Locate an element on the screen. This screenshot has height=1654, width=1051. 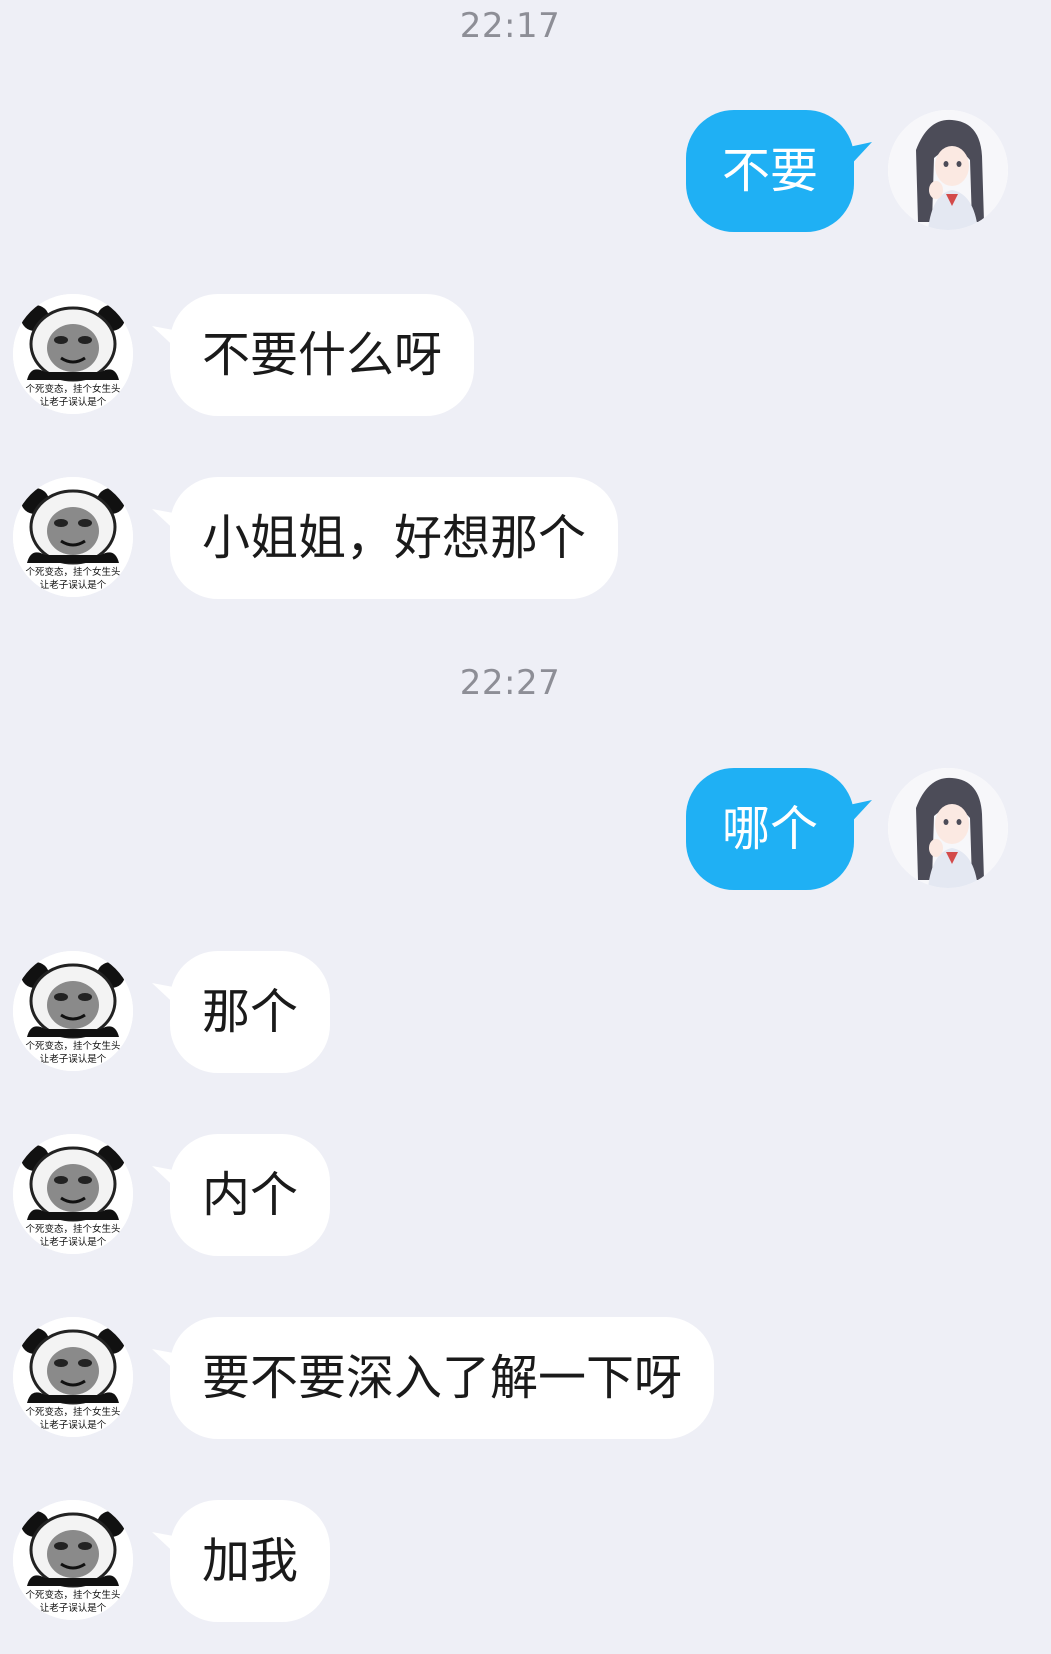
outgoing-message-bubble: 不要 is located at coordinates (770, 171).